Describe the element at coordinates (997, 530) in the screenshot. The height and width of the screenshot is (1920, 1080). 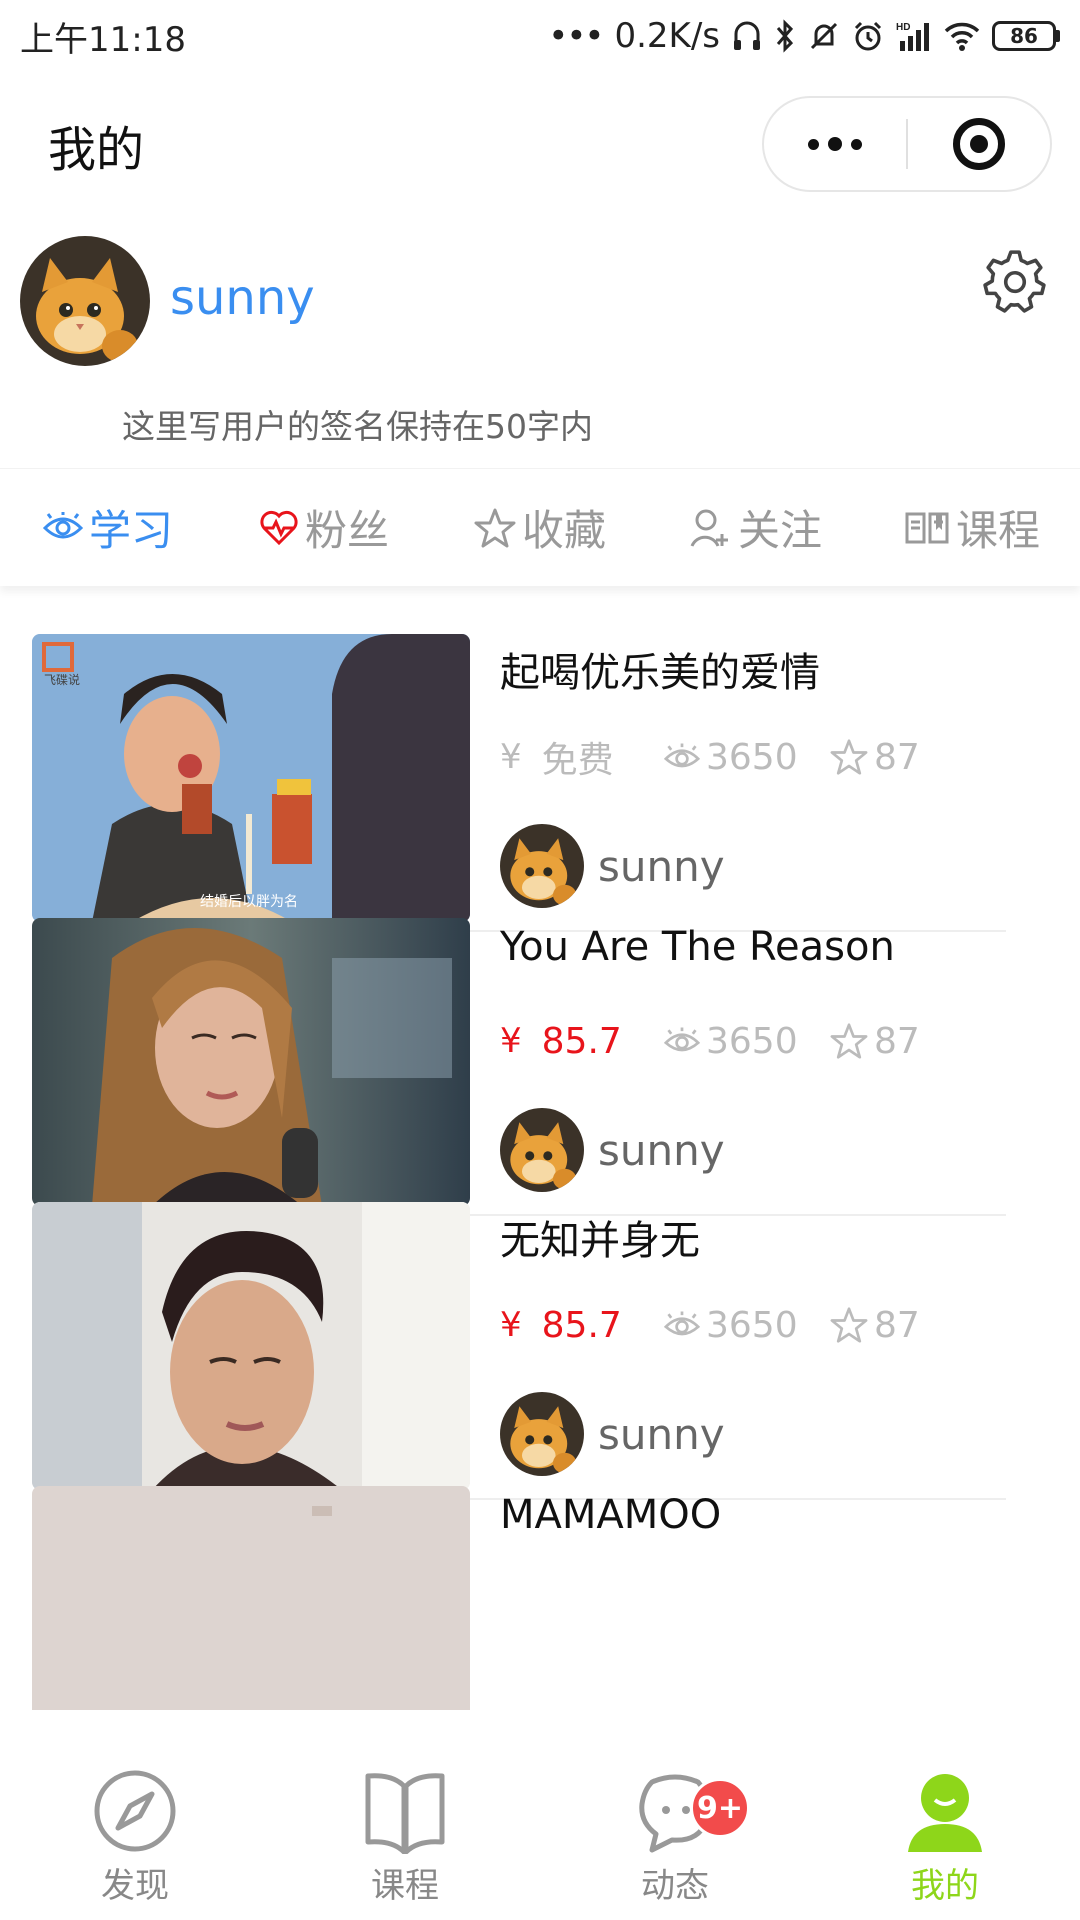
I see `tab-label: 课程` at that location.